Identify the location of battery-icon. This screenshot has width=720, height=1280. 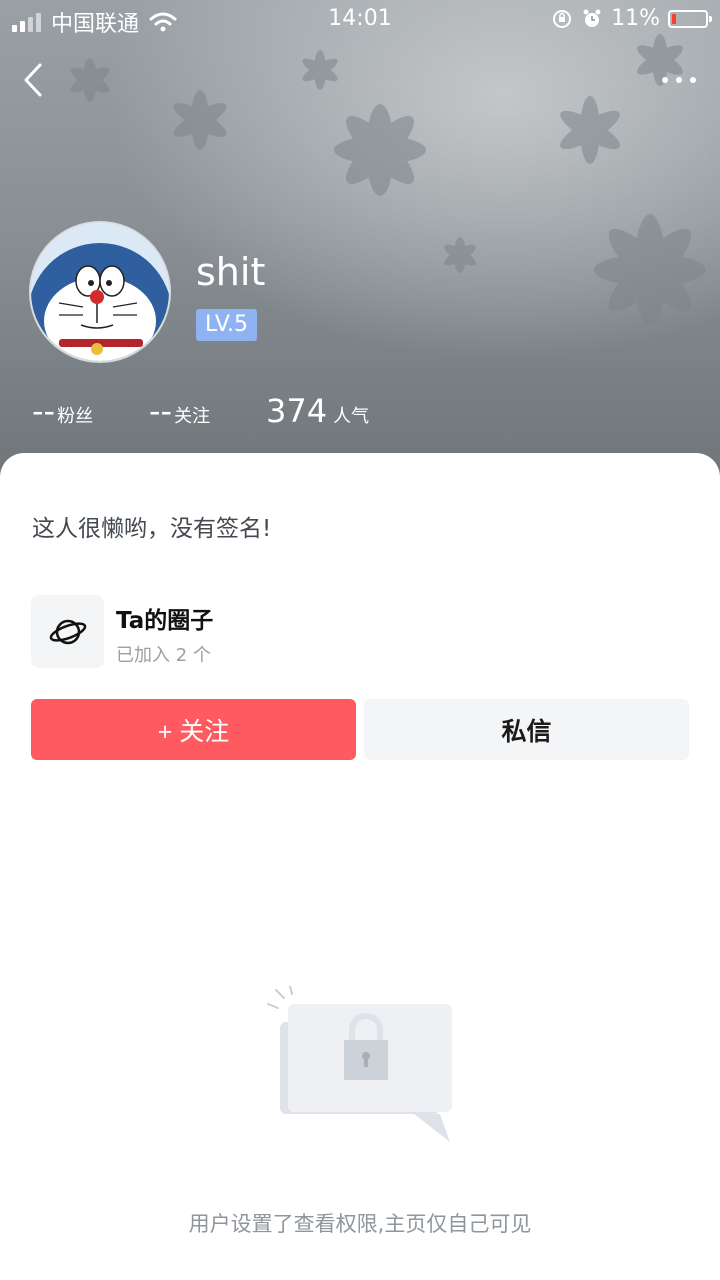
(690, 18).